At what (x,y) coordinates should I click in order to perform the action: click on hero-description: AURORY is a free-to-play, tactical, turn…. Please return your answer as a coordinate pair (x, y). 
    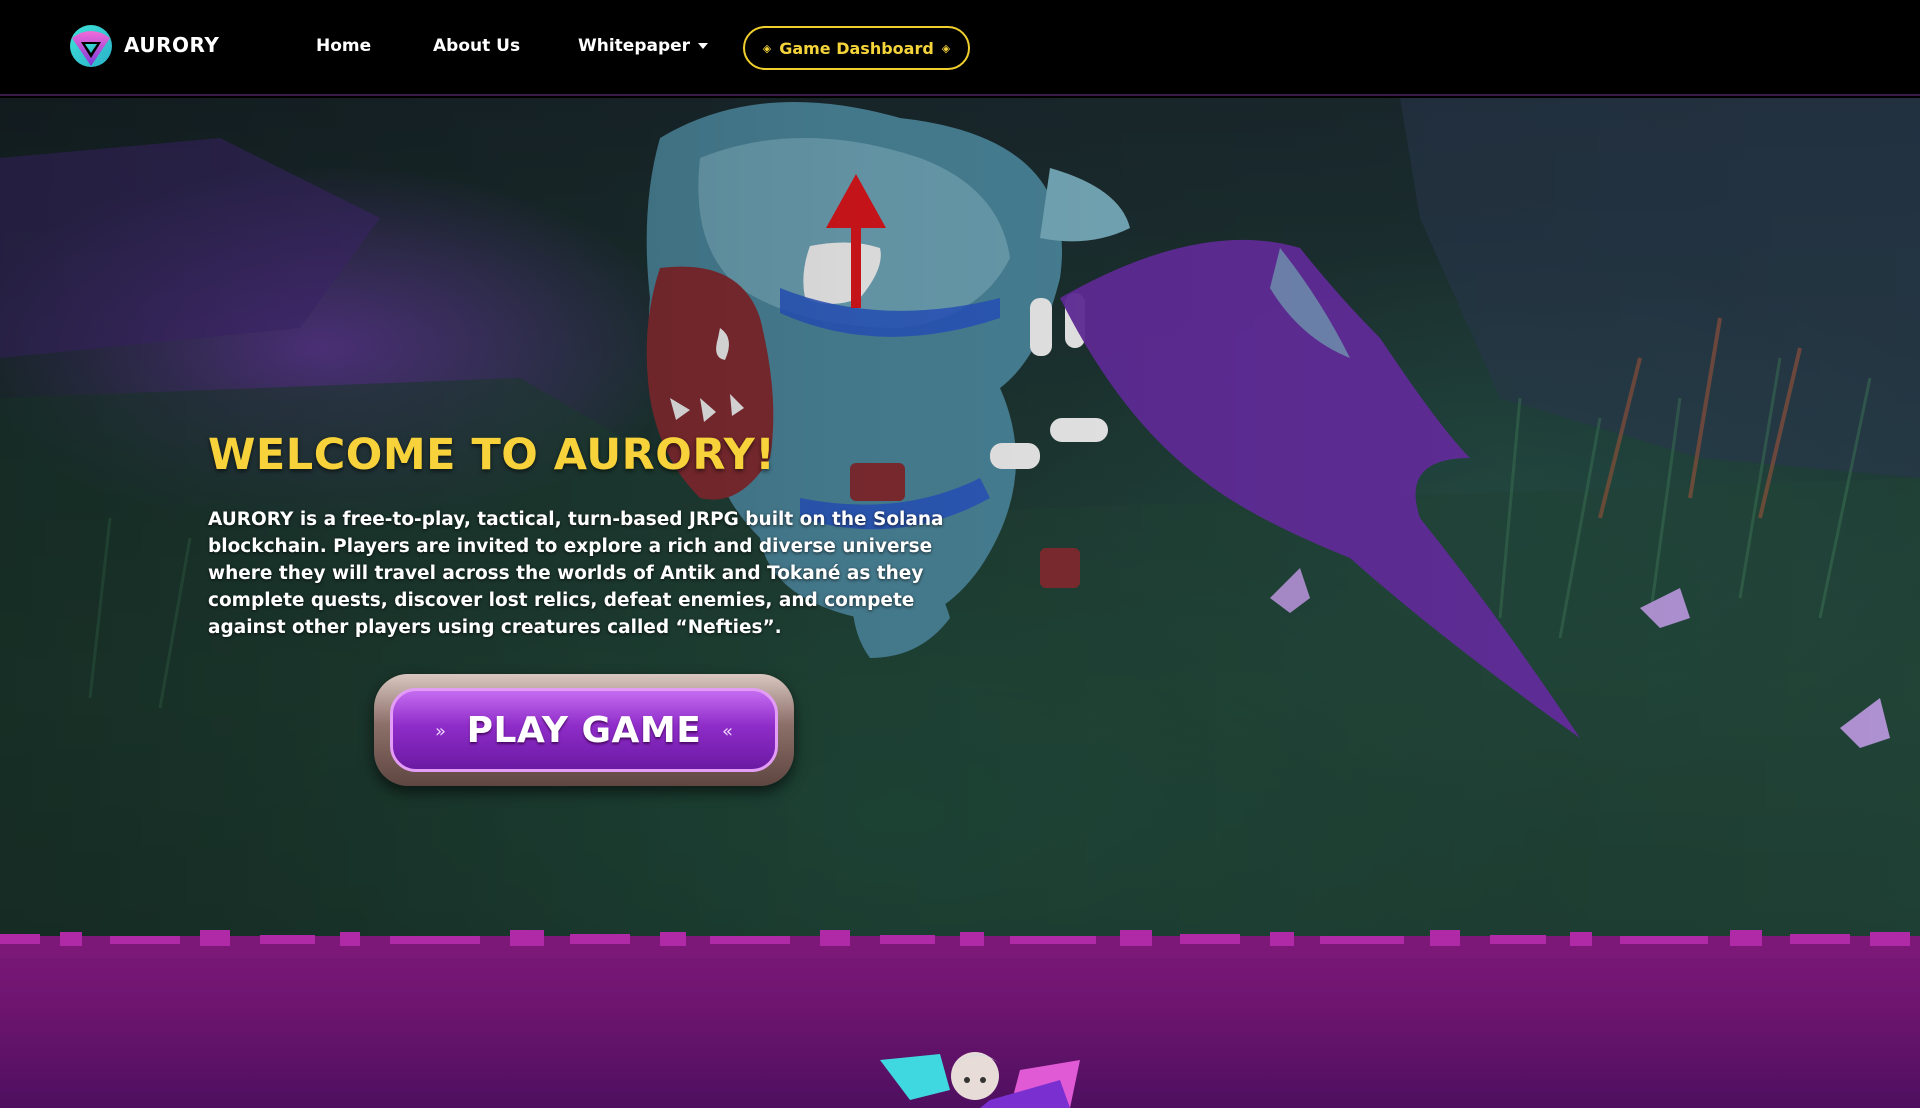
    Looking at the image, I should click on (576, 573).